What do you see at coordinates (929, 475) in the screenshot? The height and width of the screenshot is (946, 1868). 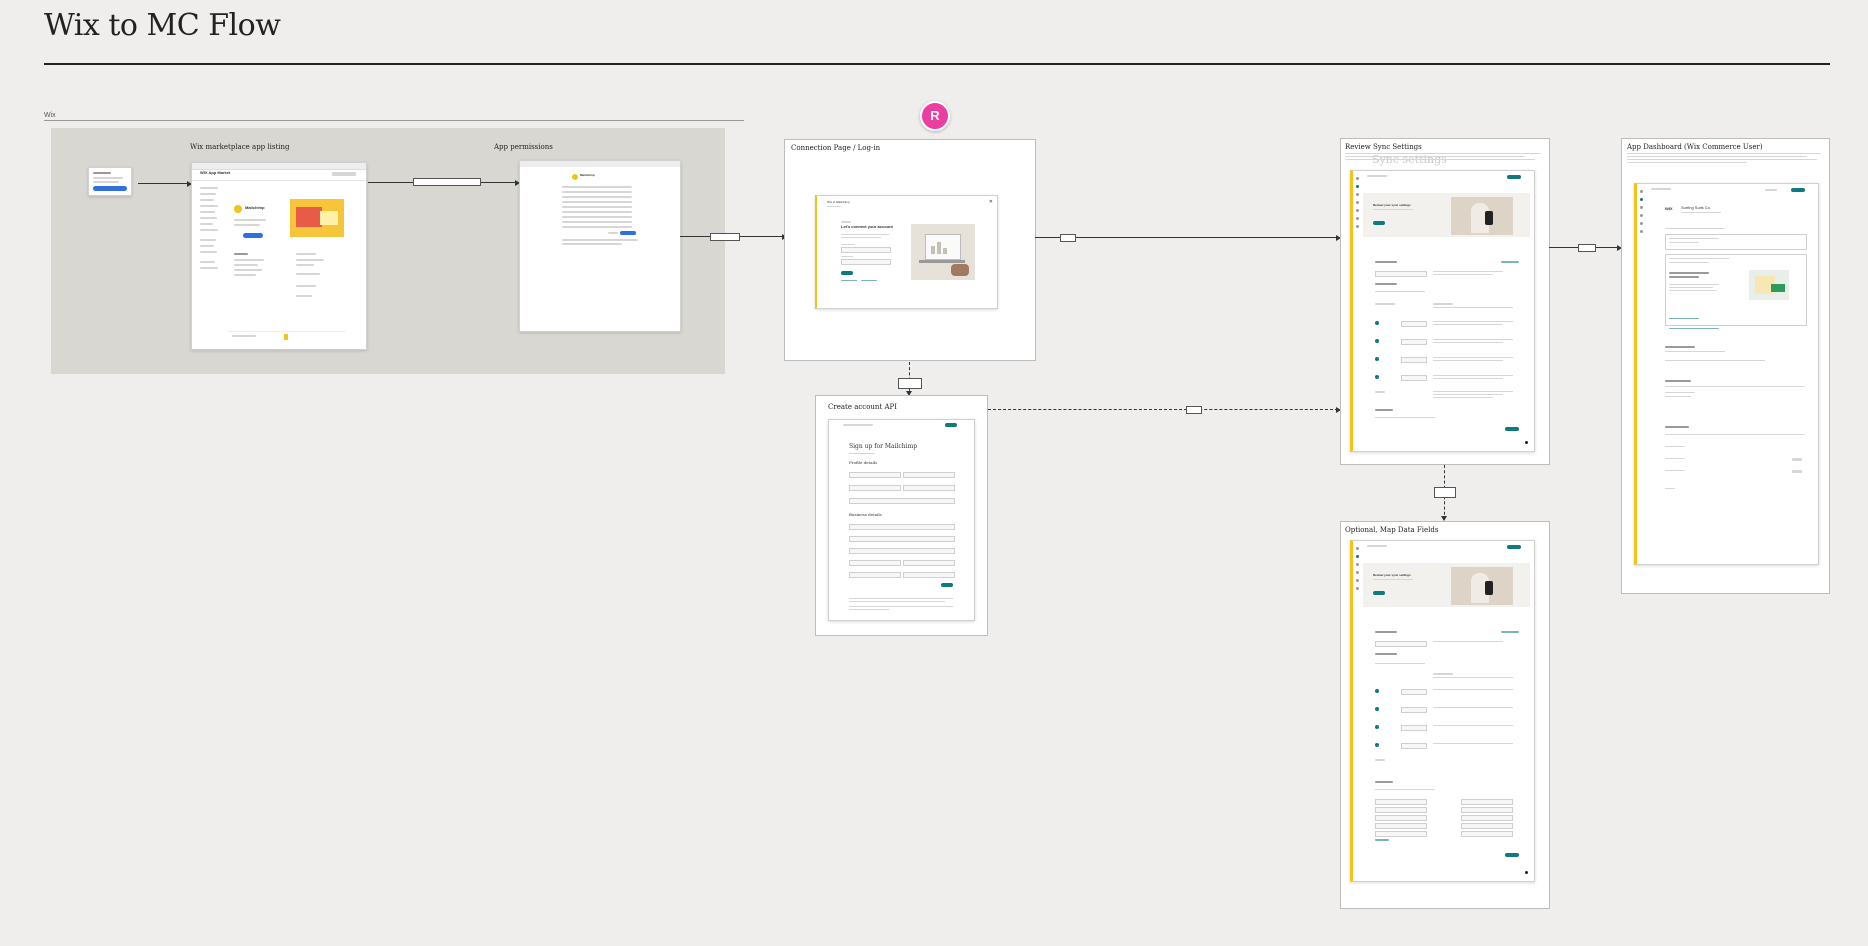 I see `last-name-field` at bounding box center [929, 475].